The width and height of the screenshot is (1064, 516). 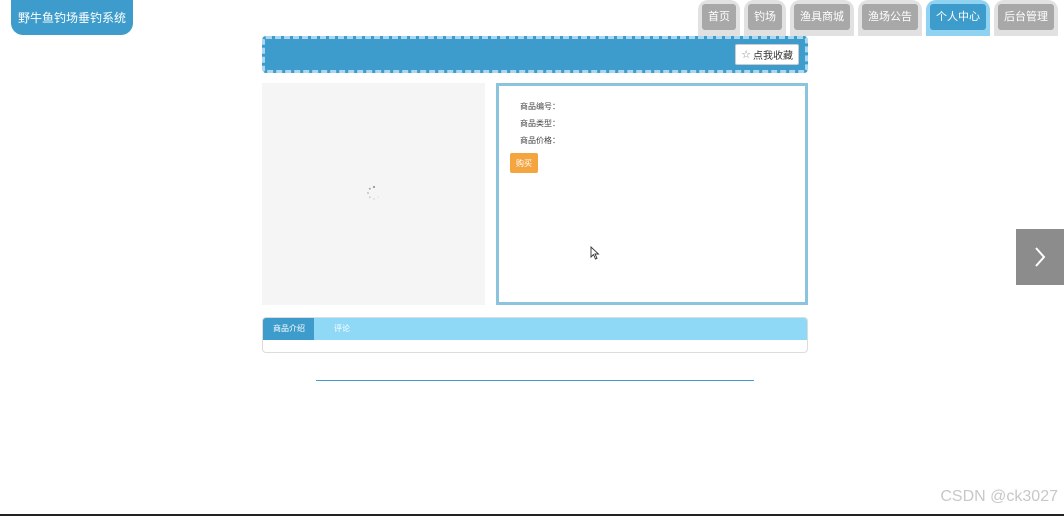 I want to click on mouse-cursor-icon, so click(x=595, y=253).